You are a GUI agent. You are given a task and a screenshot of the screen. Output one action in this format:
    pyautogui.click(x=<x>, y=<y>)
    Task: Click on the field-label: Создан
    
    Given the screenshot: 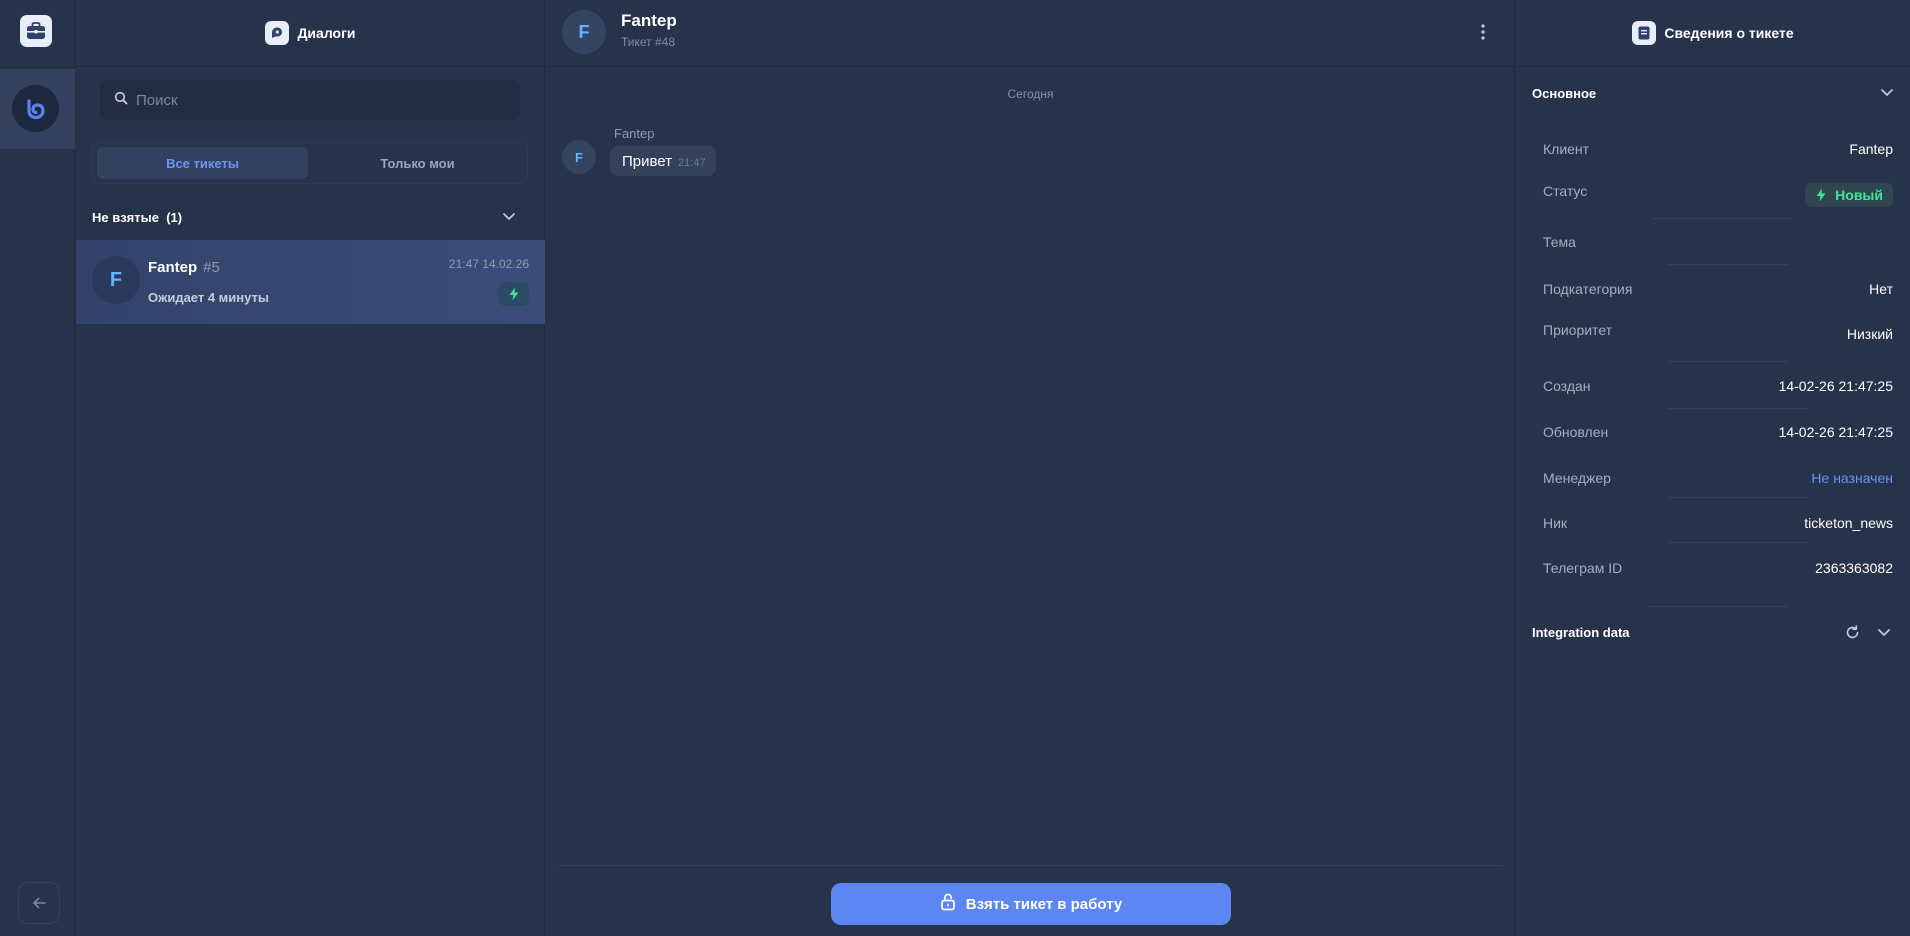 What is the action you would take?
    pyautogui.click(x=1567, y=386)
    